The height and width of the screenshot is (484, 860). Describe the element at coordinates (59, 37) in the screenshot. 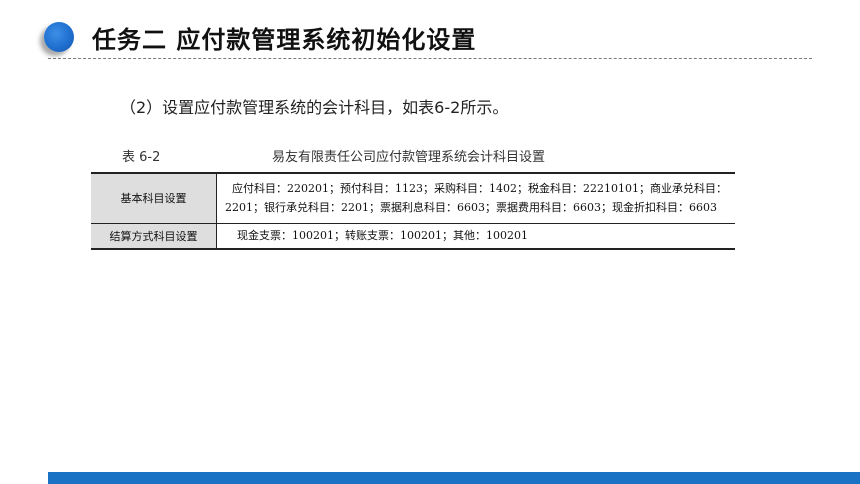

I see `title-bullet-icon` at that location.